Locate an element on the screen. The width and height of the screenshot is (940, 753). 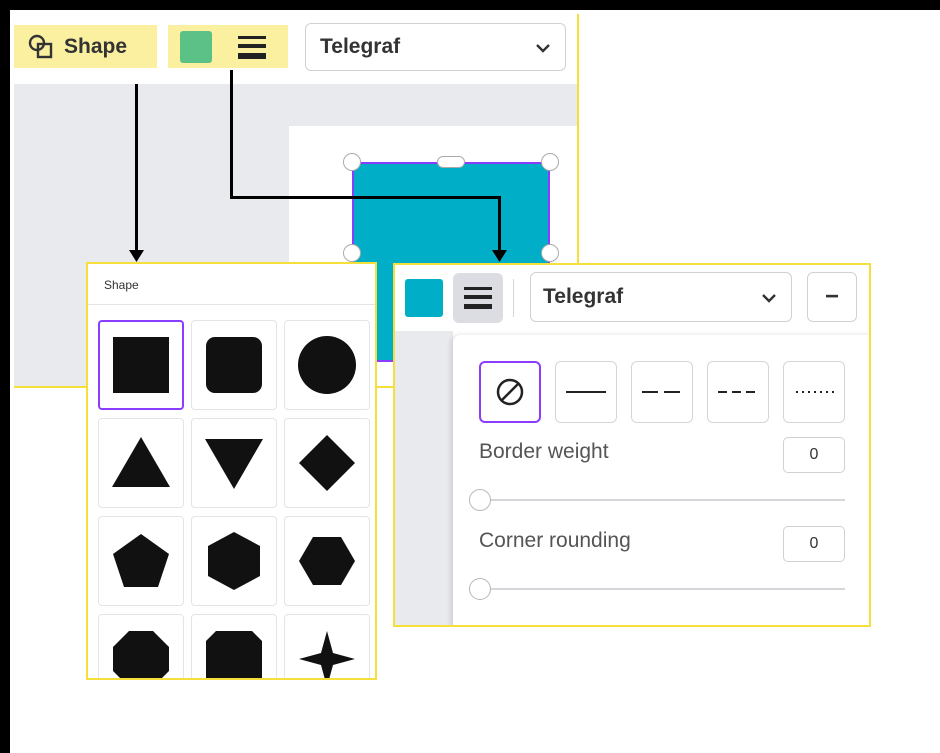
divider is located at coordinates (231, 304).